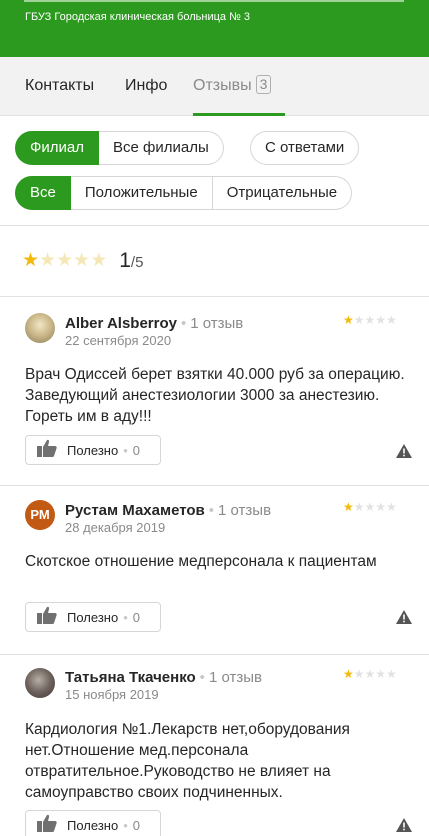  I want to click on review-author: Рустам Махаметов • 1 отзыв, so click(168, 510).